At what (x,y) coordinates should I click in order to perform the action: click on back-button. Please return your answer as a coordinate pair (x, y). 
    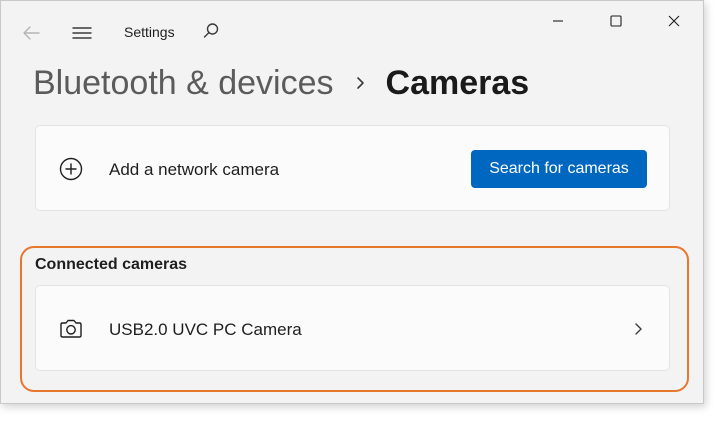
    Looking at the image, I should click on (32, 33).